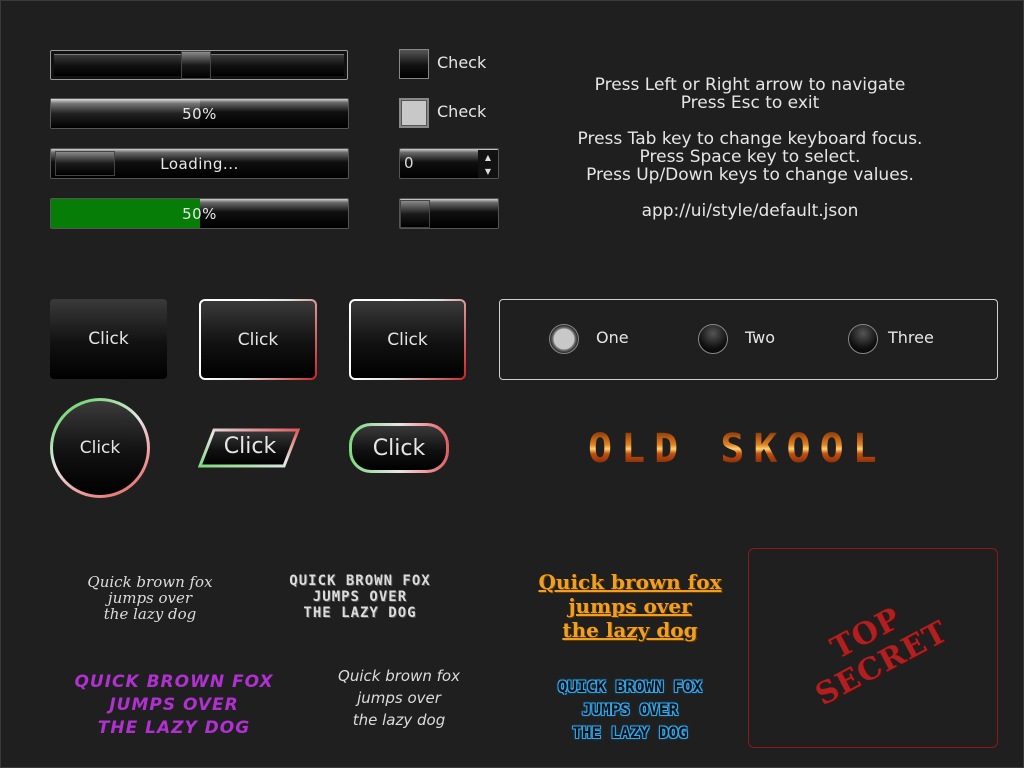 This screenshot has width=1024, height=768. I want to click on top-secret-stamp: TOP SECRET, so click(874, 649).